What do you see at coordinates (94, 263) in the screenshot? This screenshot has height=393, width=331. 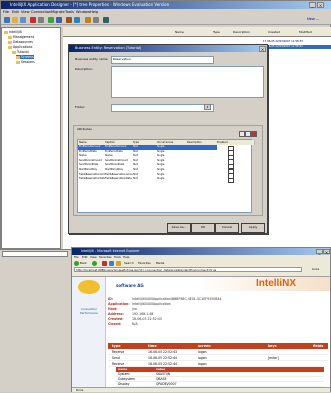 I see `forward-icon` at bounding box center [94, 263].